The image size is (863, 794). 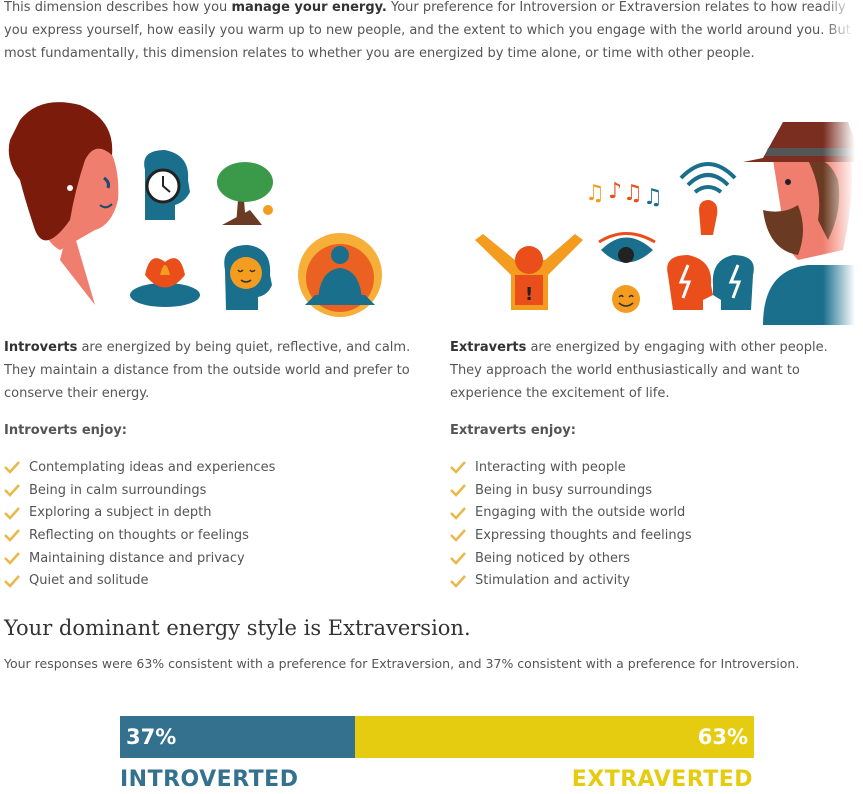 I want to click on eye-icon, so click(x=627, y=247).